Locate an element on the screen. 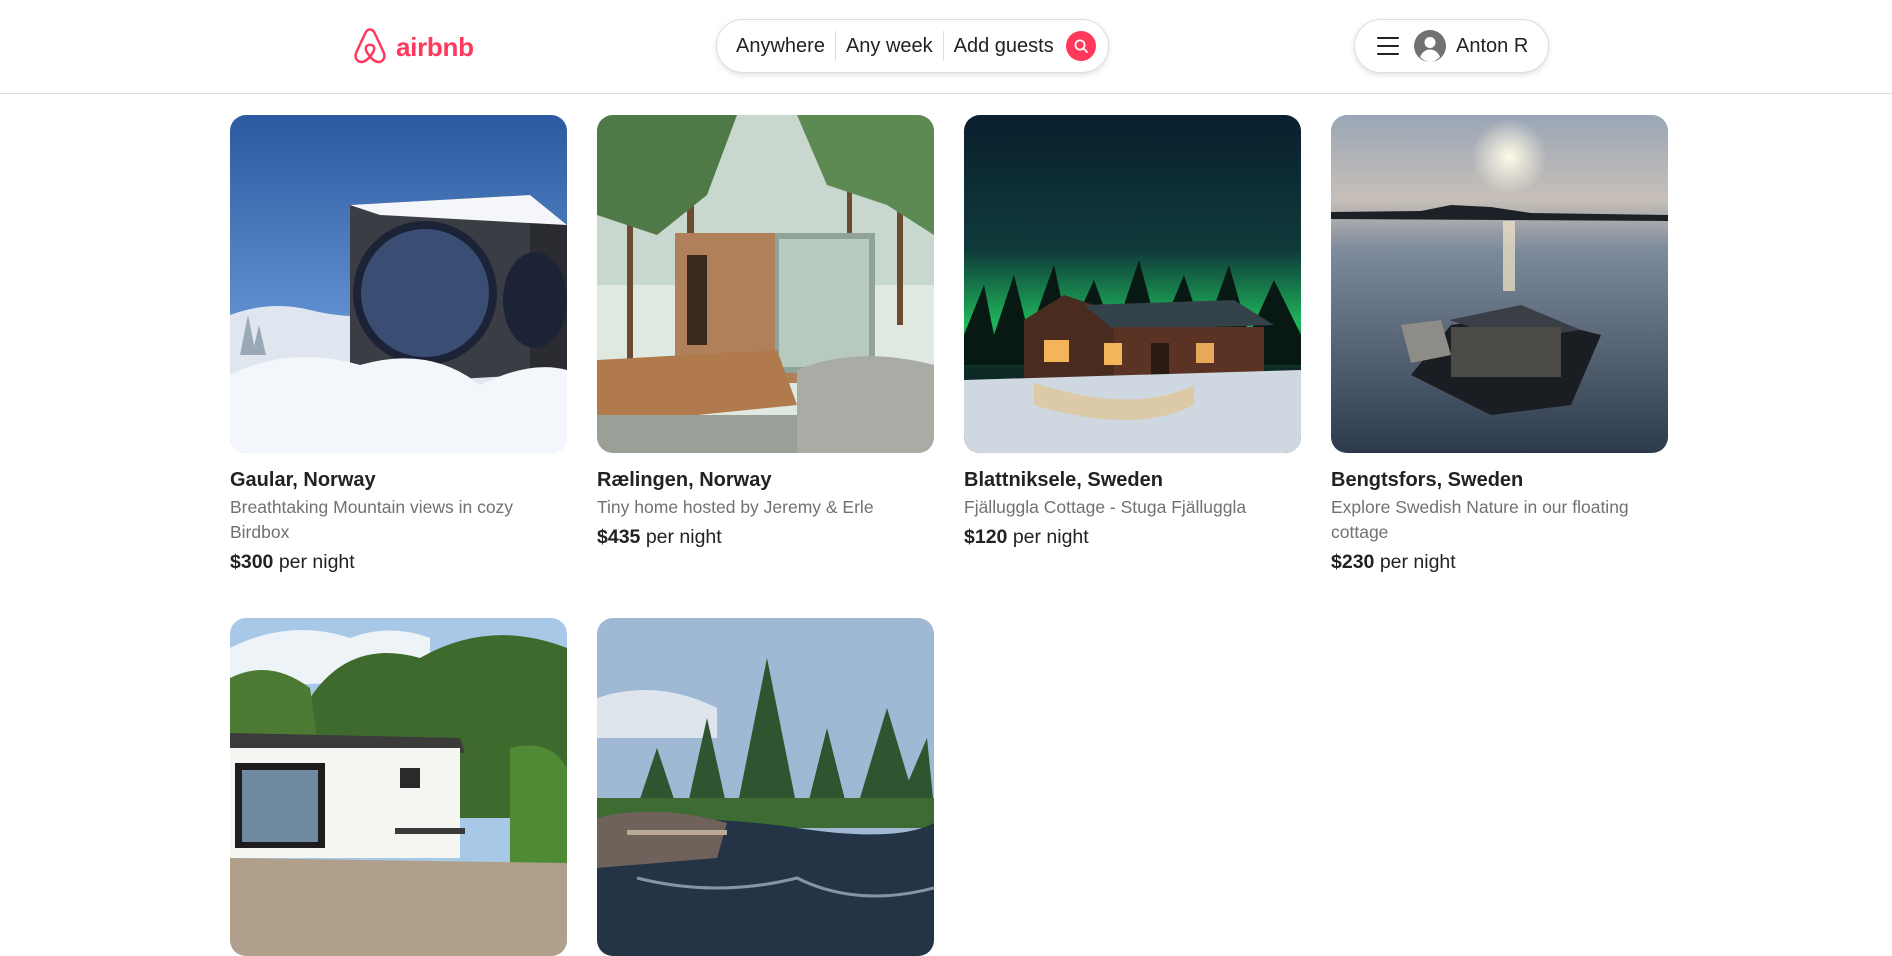  listing-title: Blattniksele, Sweden is located at coordinates (1063, 480).